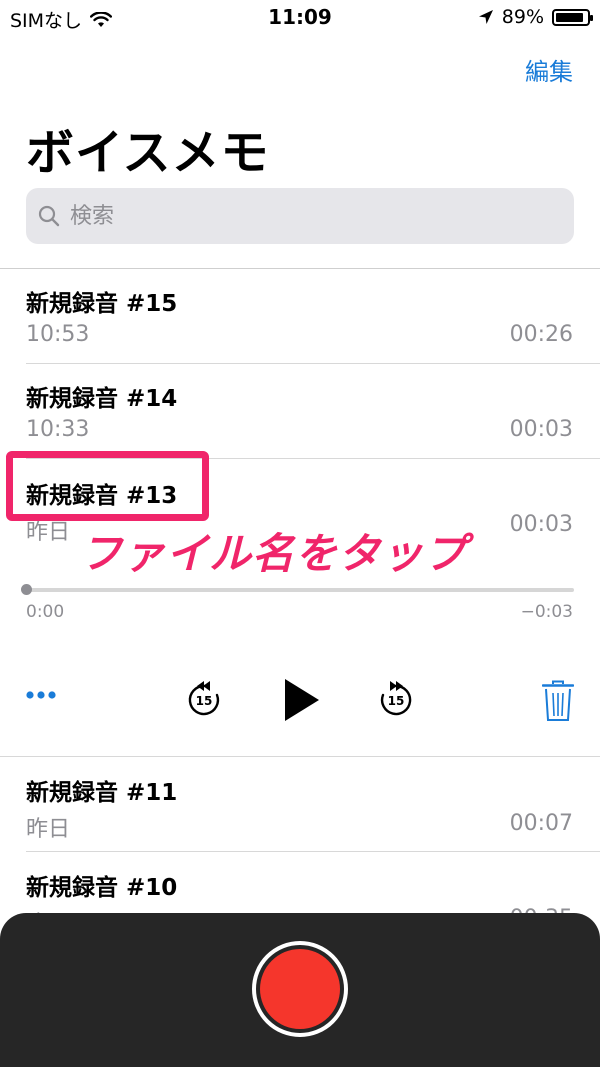 This screenshot has height=1067, width=600. I want to click on search-input, so click(310, 216).